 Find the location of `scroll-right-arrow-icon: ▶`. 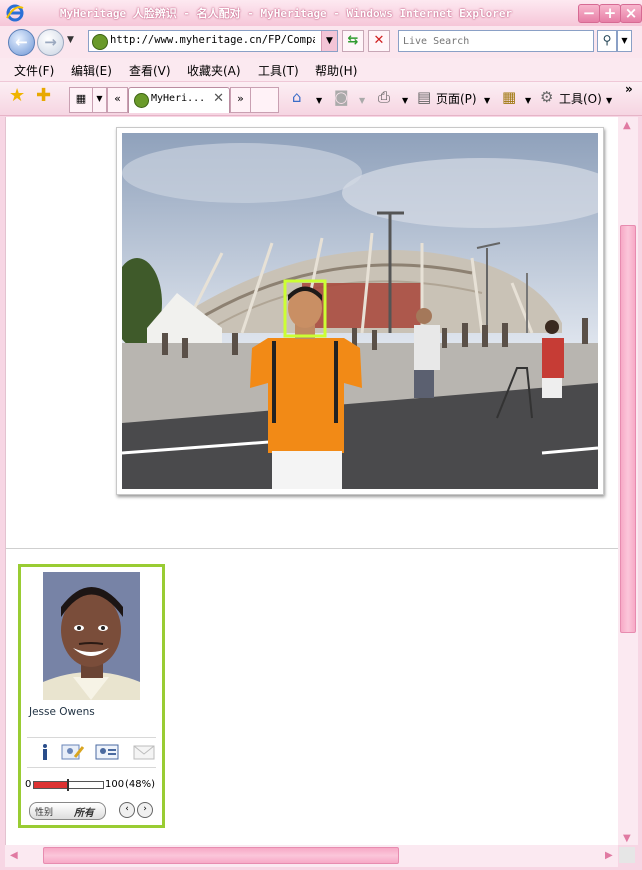

scroll-right-arrow-icon: ▶ is located at coordinates (609, 855).